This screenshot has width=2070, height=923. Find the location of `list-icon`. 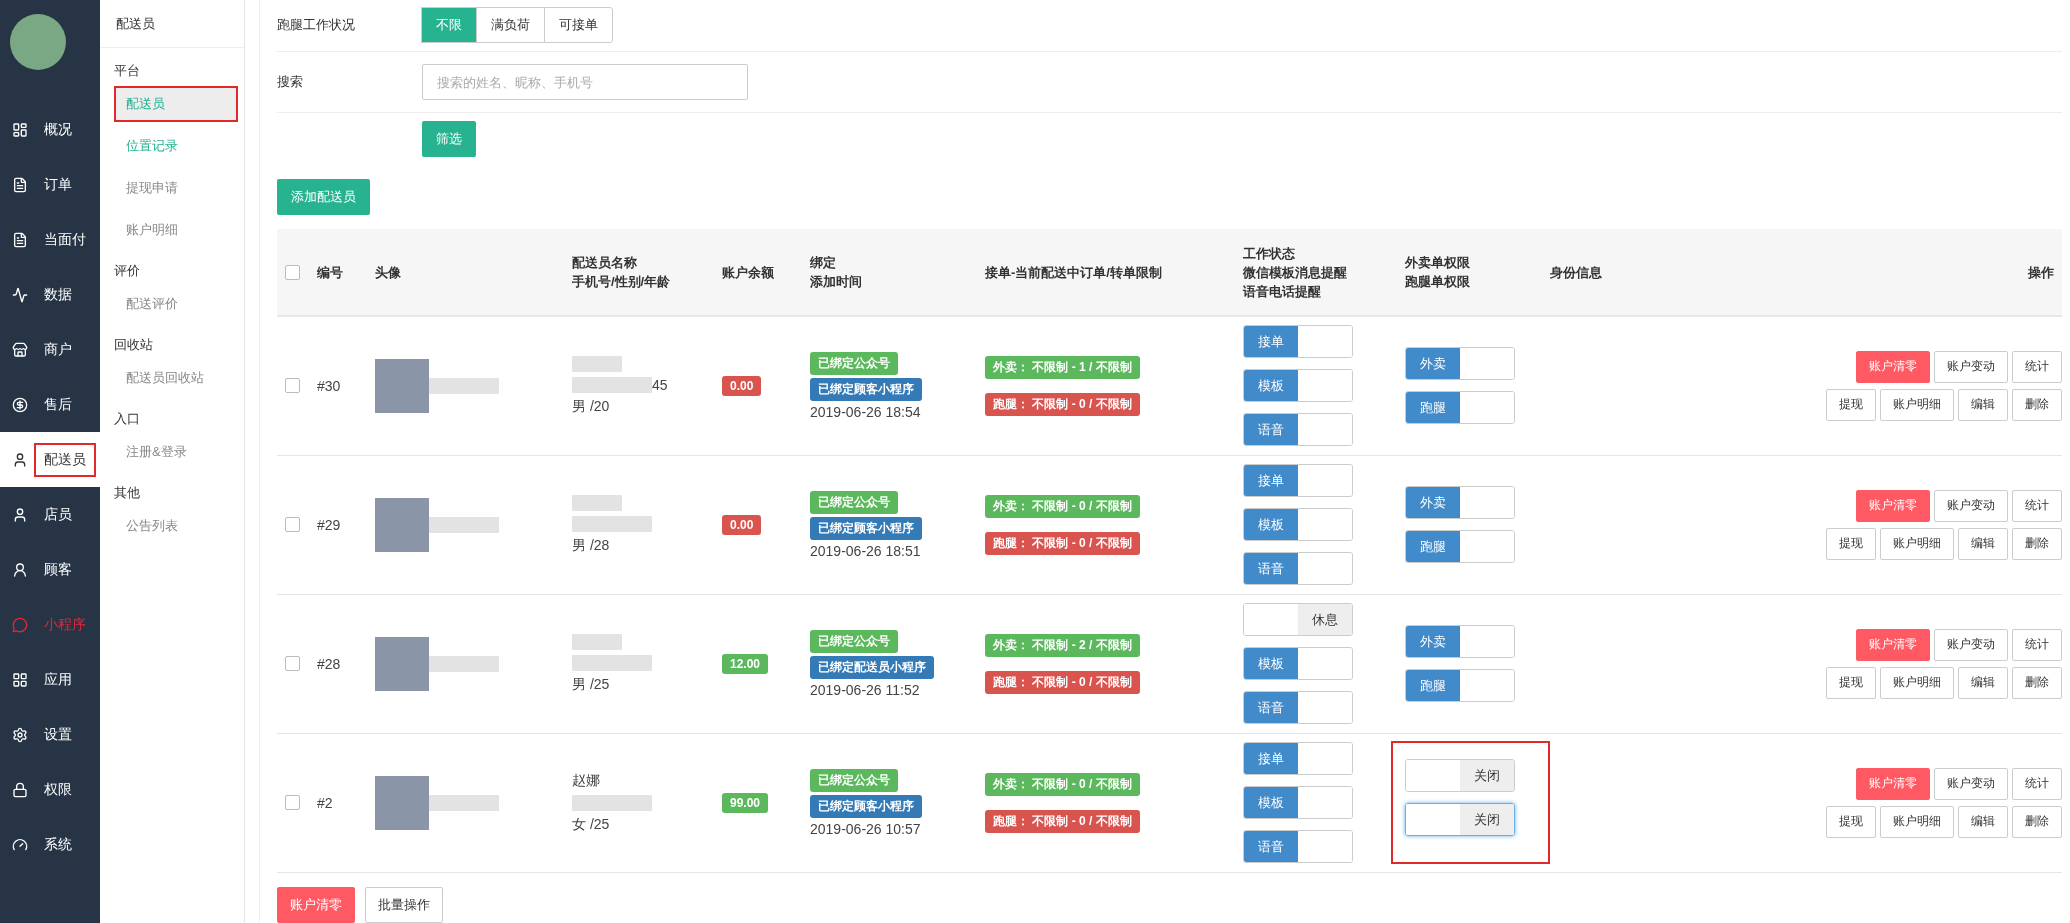

list-icon is located at coordinates (20, 184).